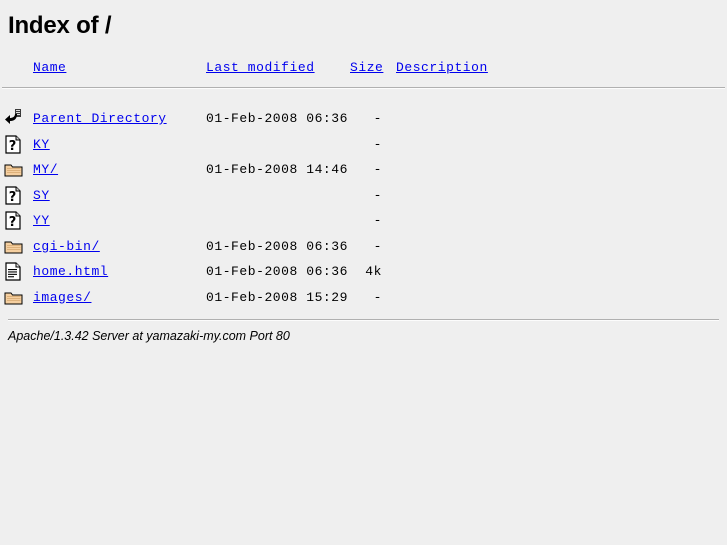 This screenshot has height=545, width=727. I want to click on file-link: MY/, so click(45, 169).